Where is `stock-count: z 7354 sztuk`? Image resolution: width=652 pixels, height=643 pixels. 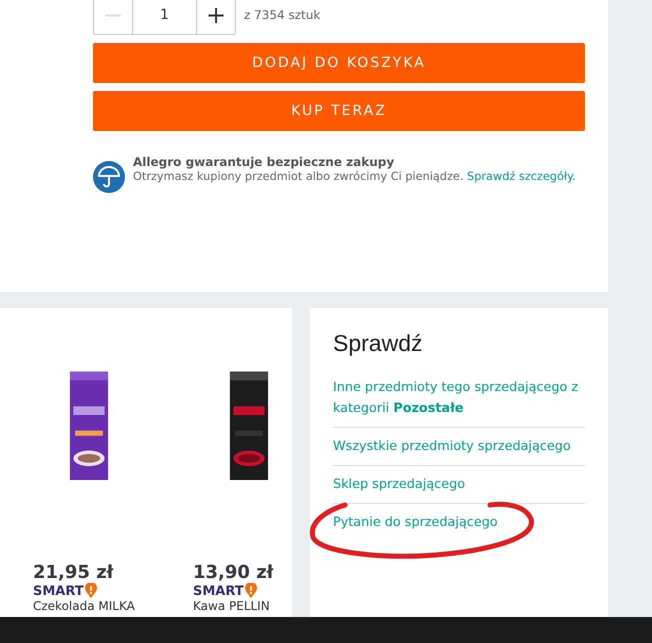
stock-count: z 7354 sztuk is located at coordinates (282, 15).